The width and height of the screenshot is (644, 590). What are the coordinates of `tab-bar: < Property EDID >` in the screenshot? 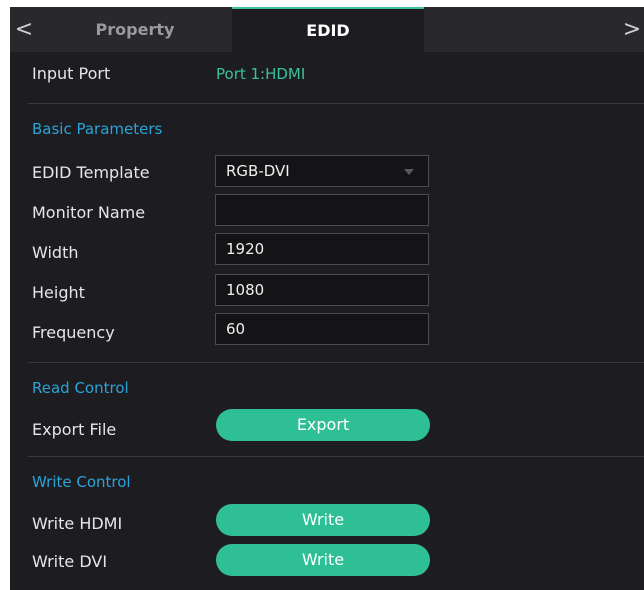 It's located at (327, 29).